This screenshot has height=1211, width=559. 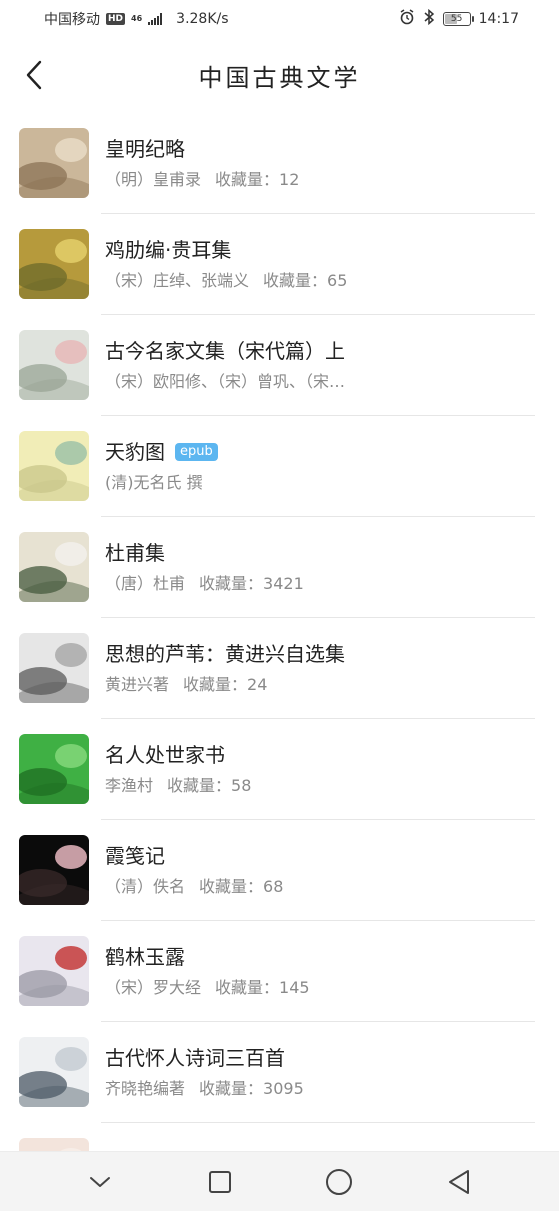 What do you see at coordinates (145, 149) in the screenshot?
I see `book-title: 皇明纪略` at bounding box center [145, 149].